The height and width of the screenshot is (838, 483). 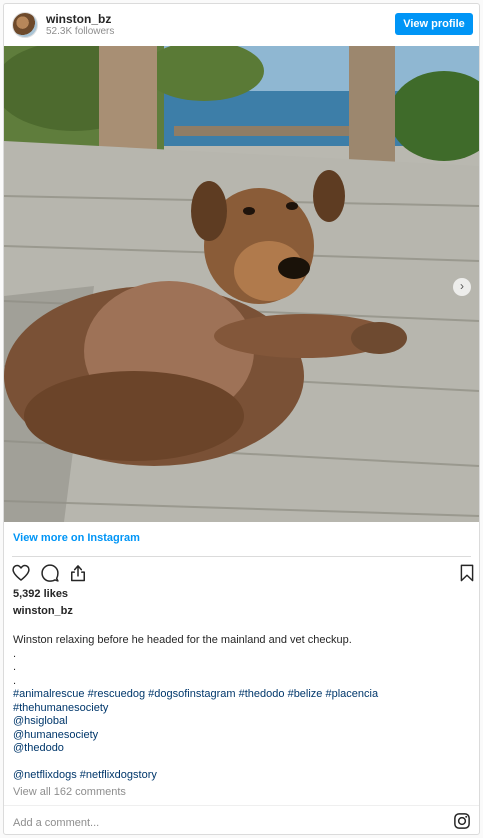 I want to click on mention-link: @humanesociety, so click(x=240, y=736).